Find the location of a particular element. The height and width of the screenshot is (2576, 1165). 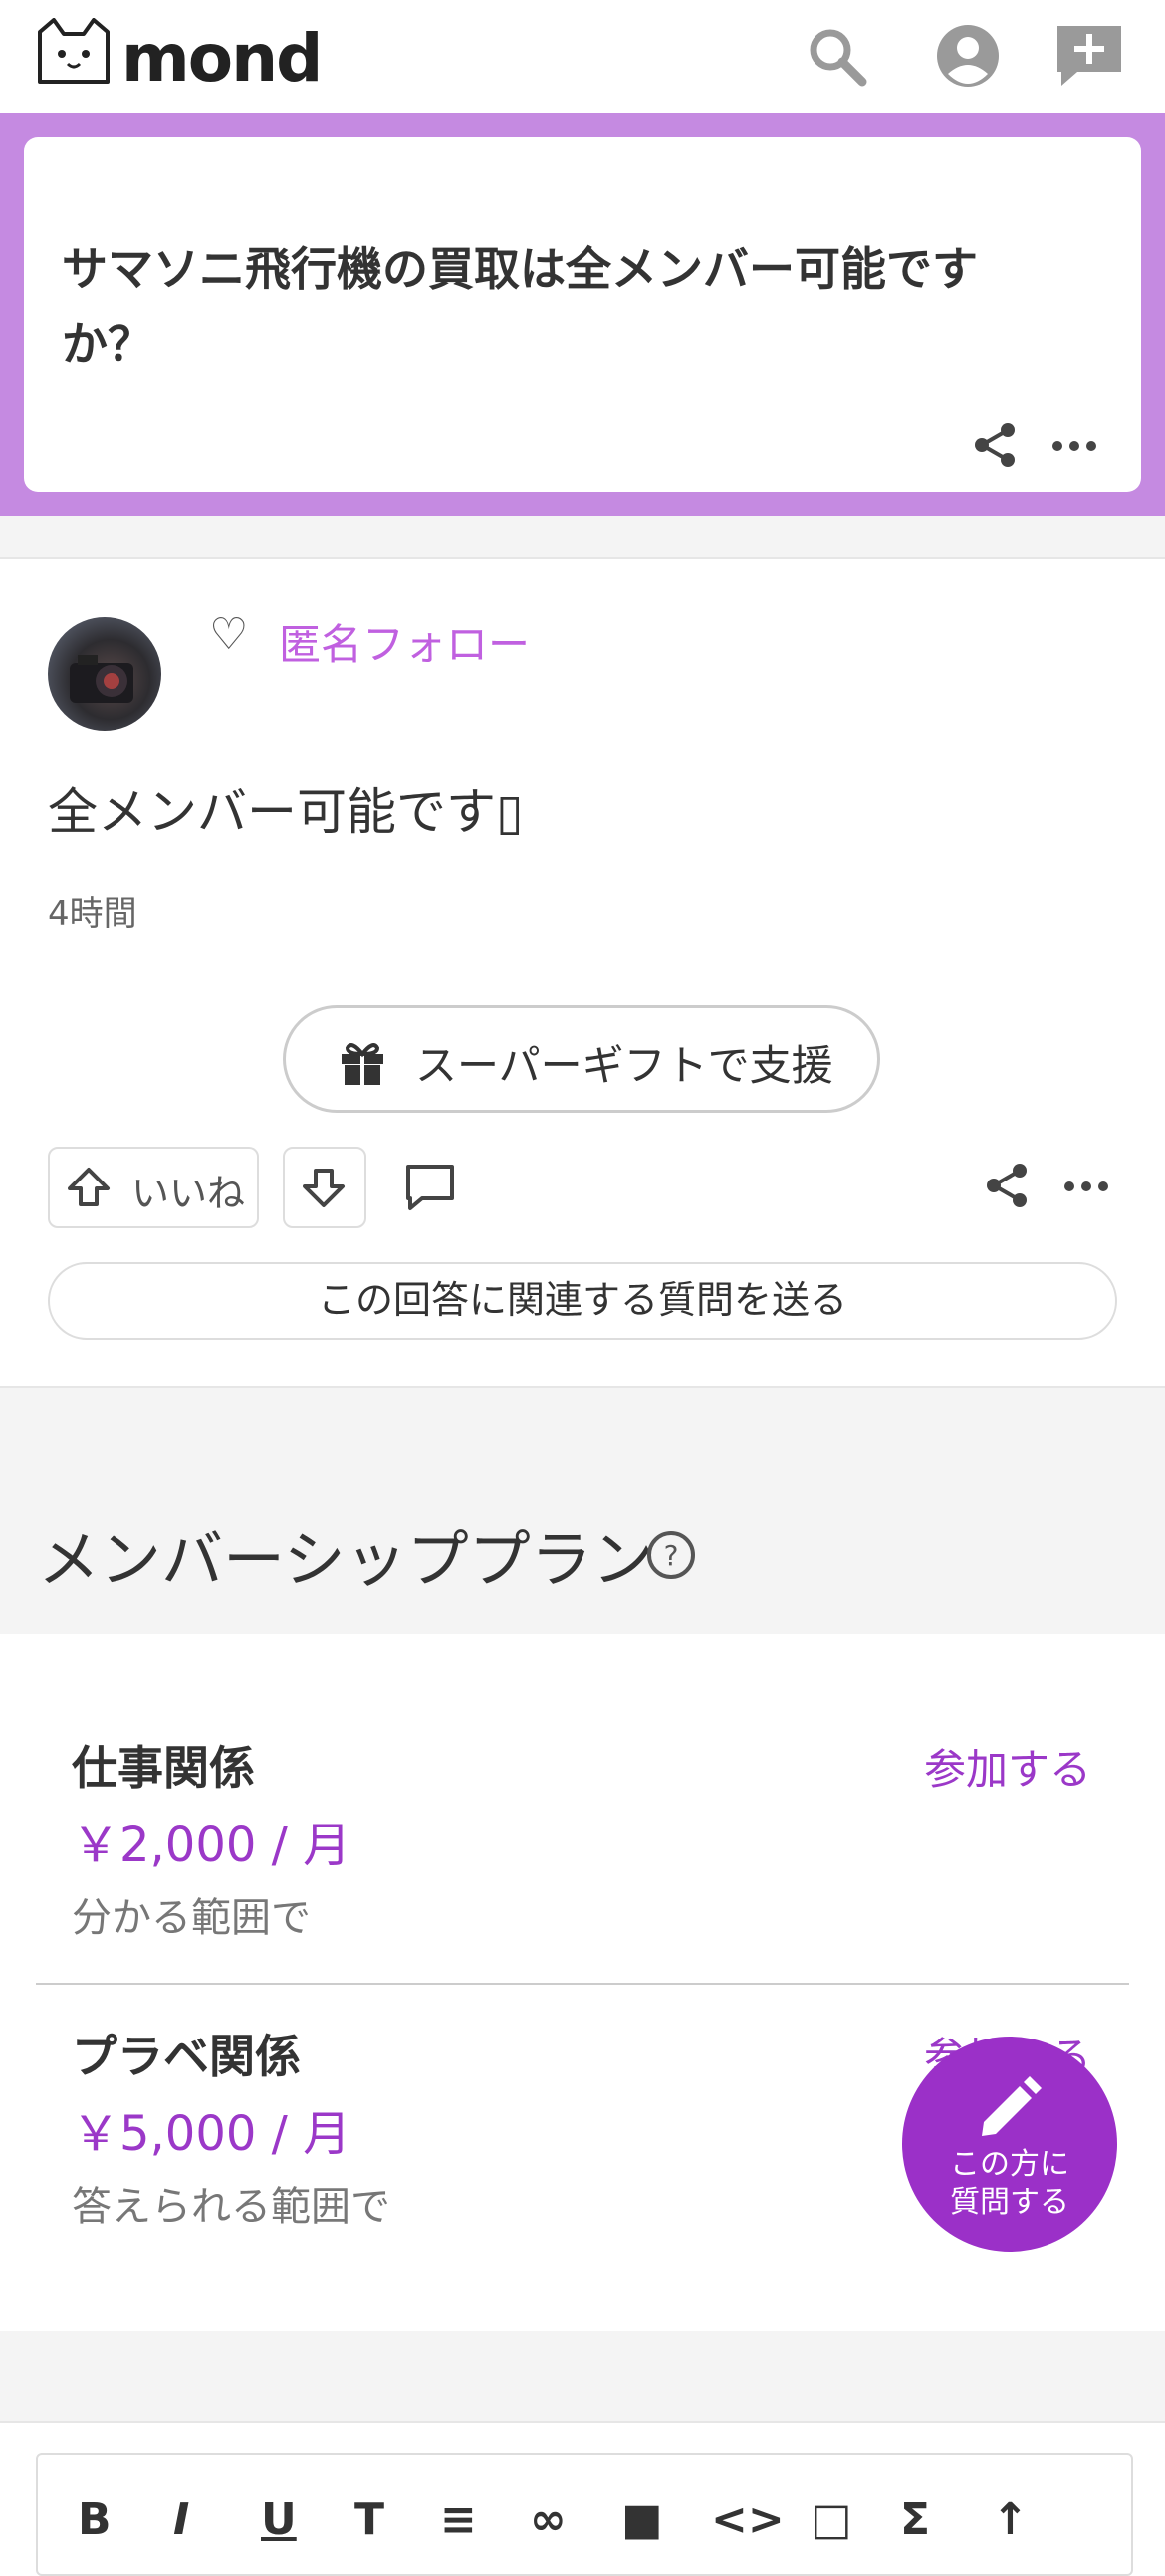

super-gift-button: スーパーギフトで支援 is located at coordinates (581, 1059).